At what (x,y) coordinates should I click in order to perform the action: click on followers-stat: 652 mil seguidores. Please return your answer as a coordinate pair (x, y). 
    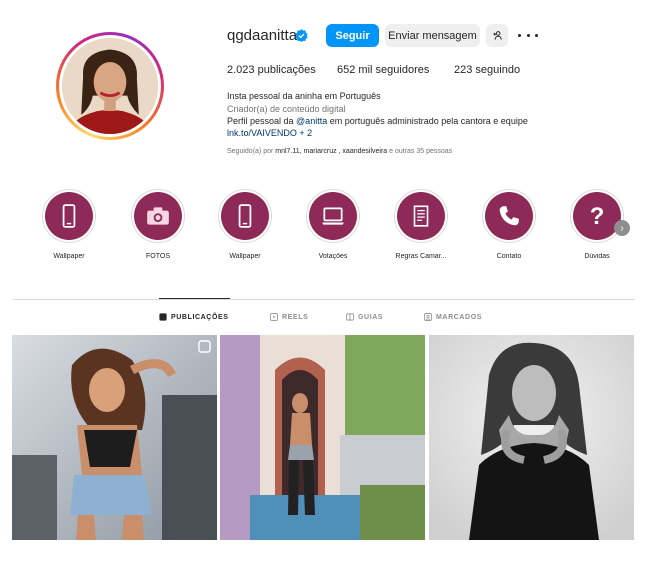
    Looking at the image, I should click on (383, 70).